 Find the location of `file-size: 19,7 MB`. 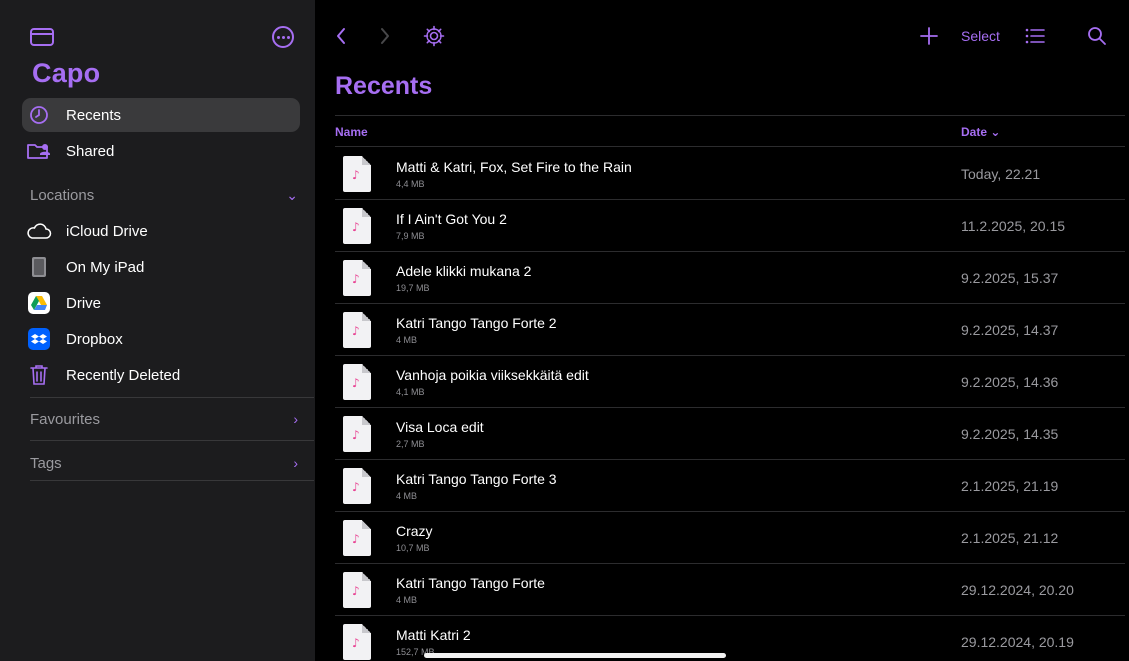

file-size: 19,7 MB is located at coordinates (413, 288).